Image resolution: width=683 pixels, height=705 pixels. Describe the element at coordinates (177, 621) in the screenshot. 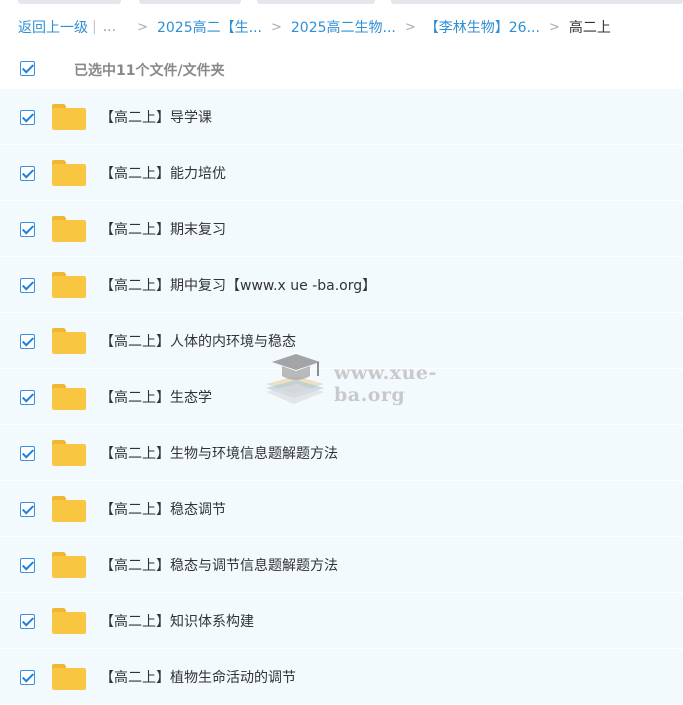

I see `item-name: 【高二上】知识体系构建` at that location.